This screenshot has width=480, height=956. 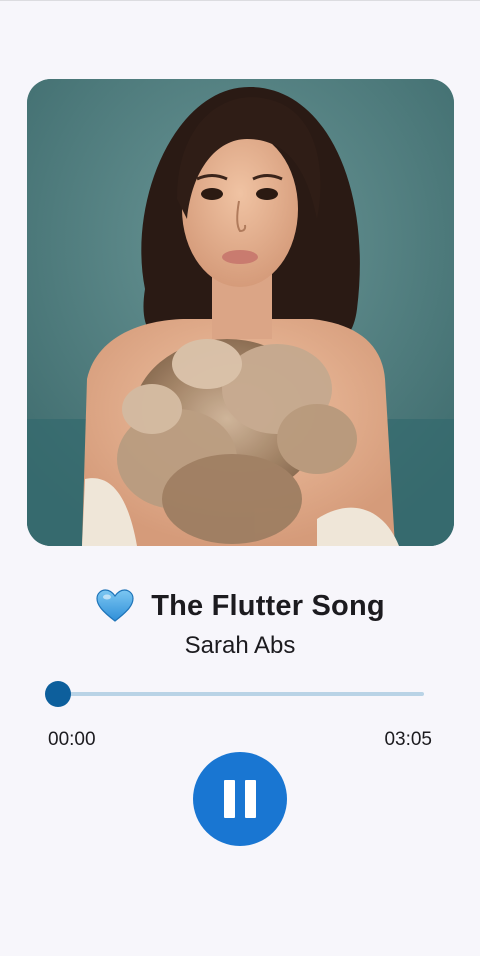 What do you see at coordinates (241, 694) in the screenshot?
I see `slider-track` at bounding box center [241, 694].